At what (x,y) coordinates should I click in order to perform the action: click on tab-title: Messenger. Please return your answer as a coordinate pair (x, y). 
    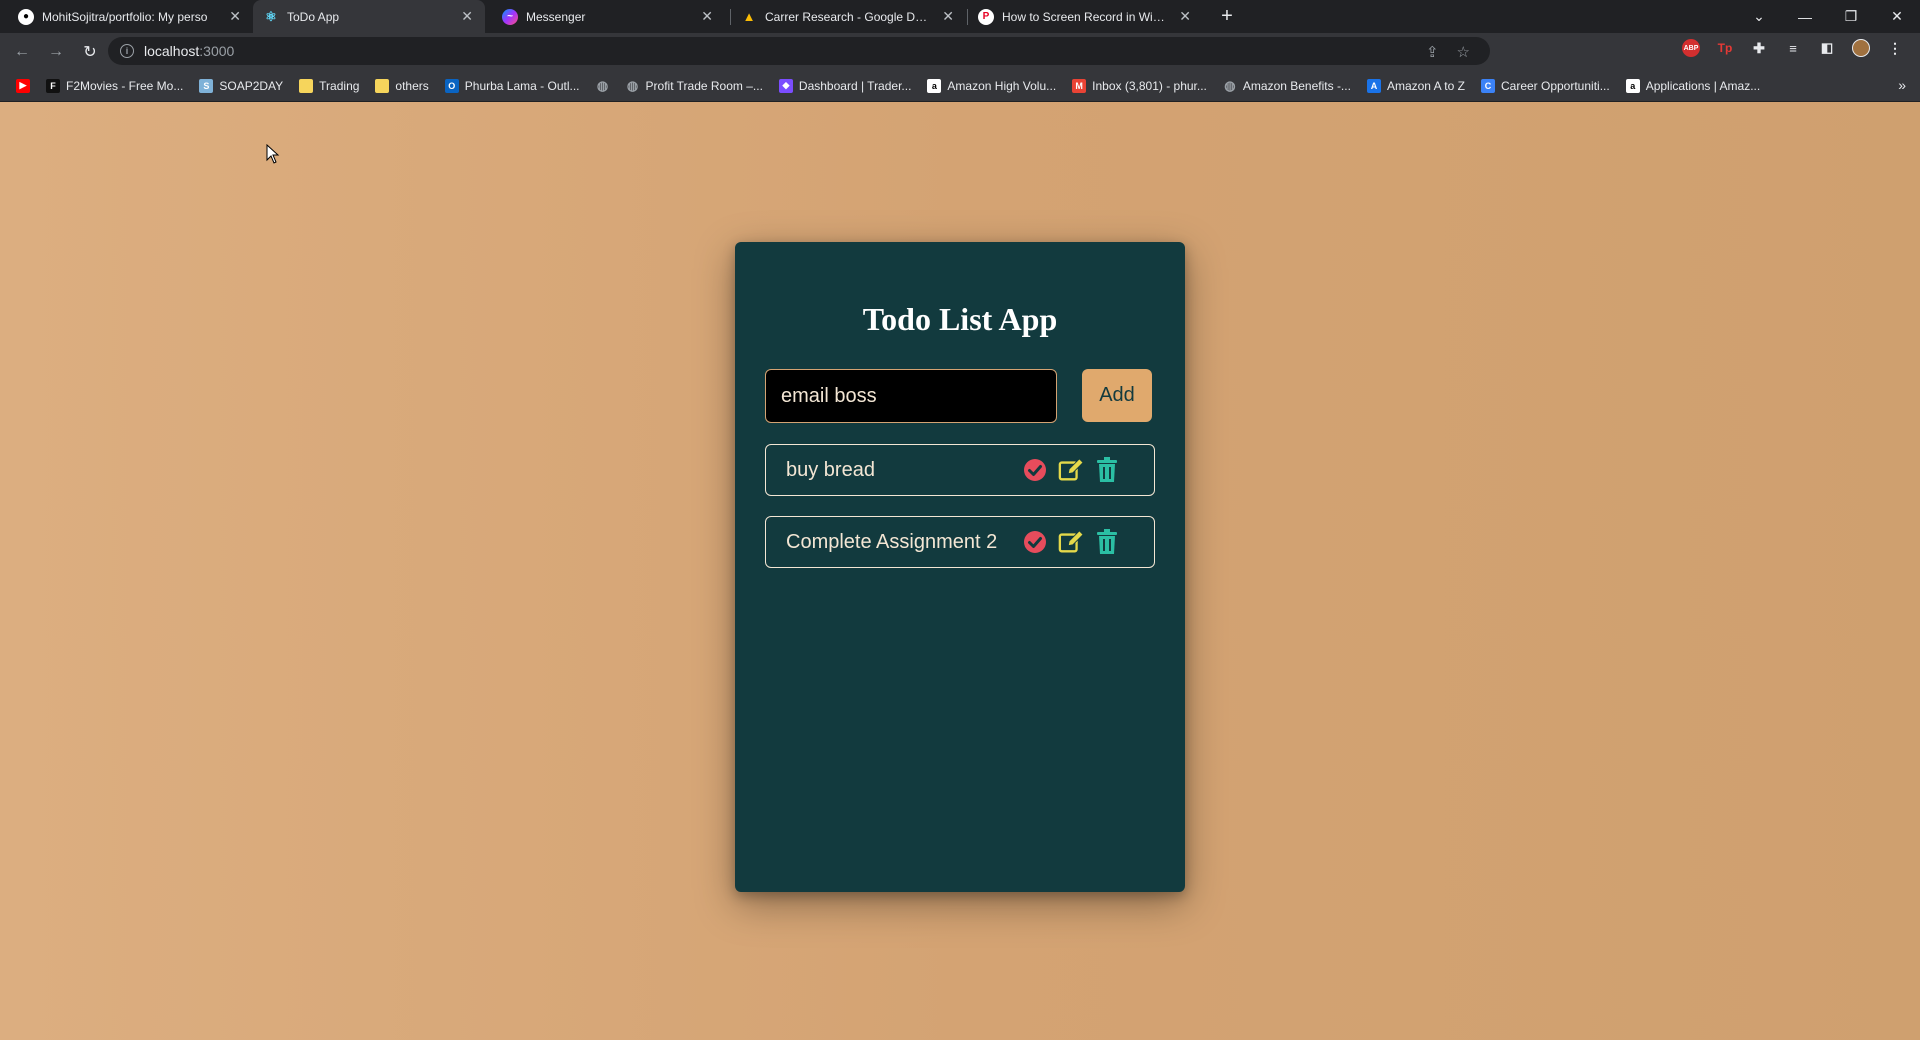
    Looking at the image, I should click on (556, 16).